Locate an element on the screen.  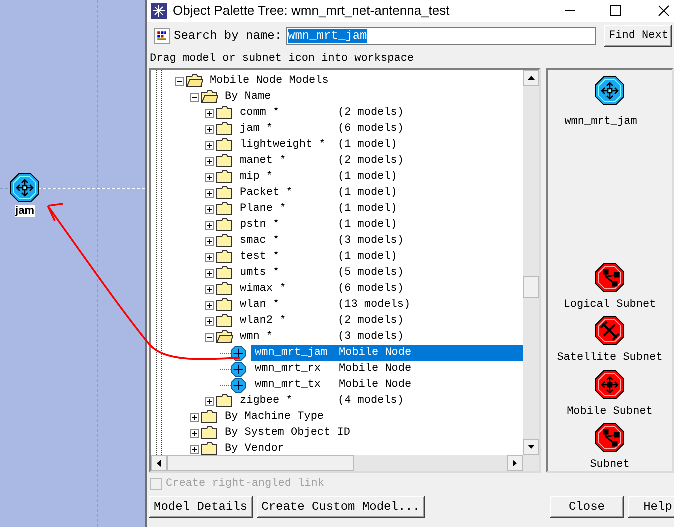
folder-name: zigbee * is located at coordinates (289, 401).